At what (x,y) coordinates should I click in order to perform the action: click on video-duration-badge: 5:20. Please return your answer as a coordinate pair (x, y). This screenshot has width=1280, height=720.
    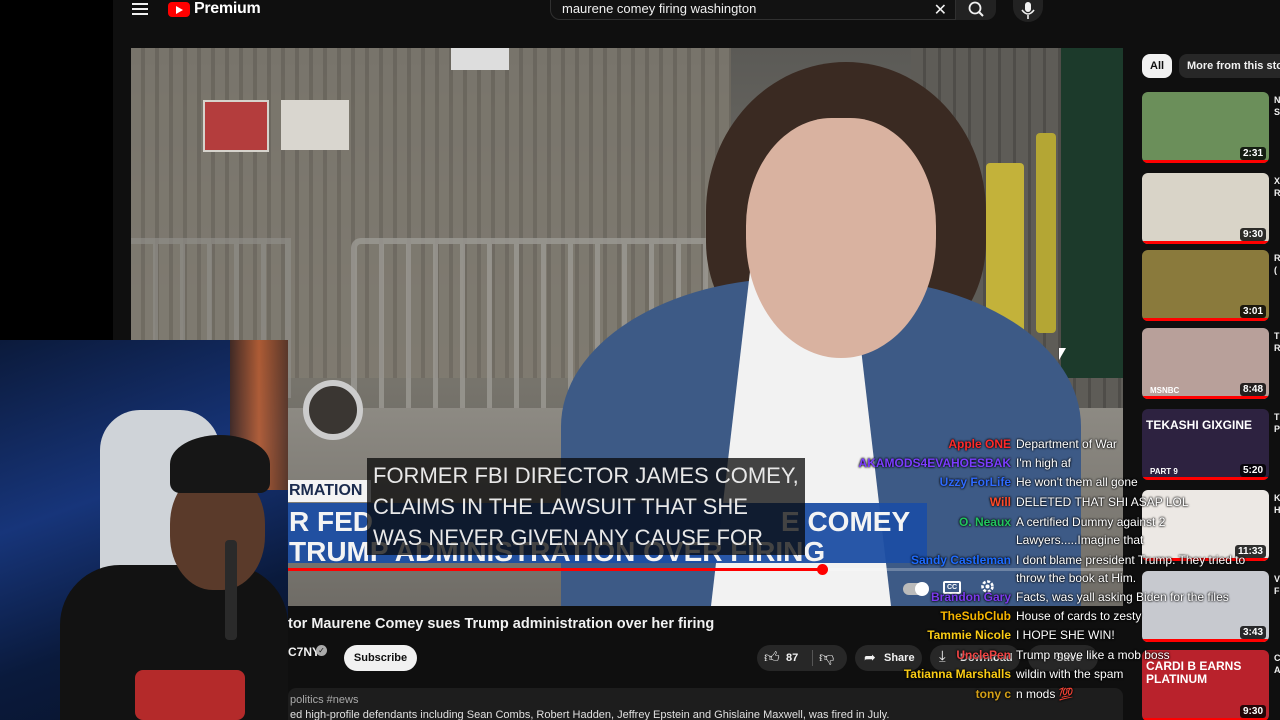
    Looking at the image, I should click on (1252, 470).